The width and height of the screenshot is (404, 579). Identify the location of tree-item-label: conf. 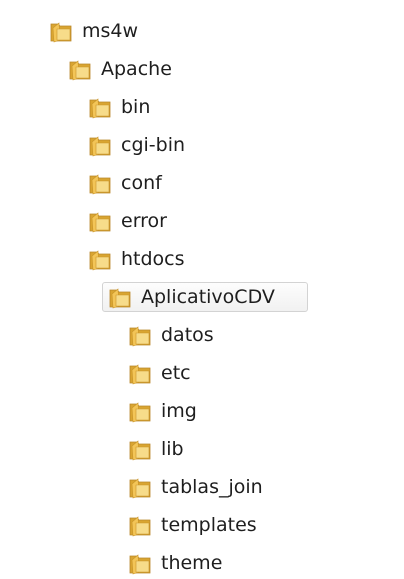
(141, 182).